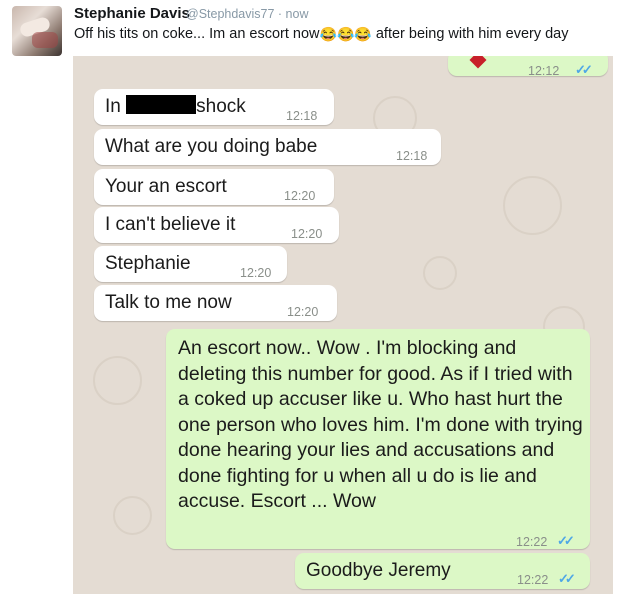 The width and height of the screenshot is (618, 603). What do you see at coordinates (544, 71) in the screenshot?
I see `message-time: 12:12` at bounding box center [544, 71].